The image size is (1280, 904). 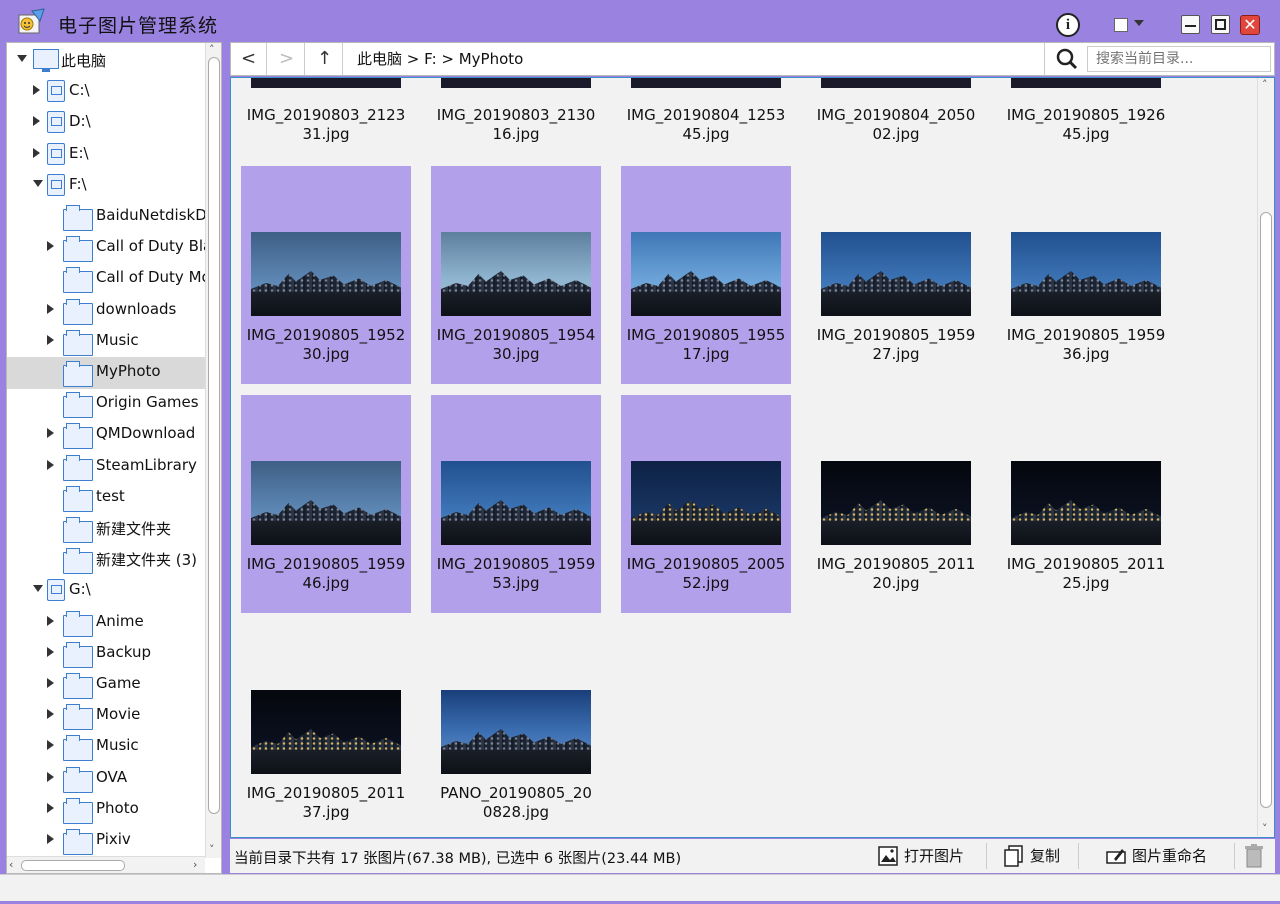 I want to click on image-tile: IMG_20190805_1959 46.jpg, so click(x=326, y=504).